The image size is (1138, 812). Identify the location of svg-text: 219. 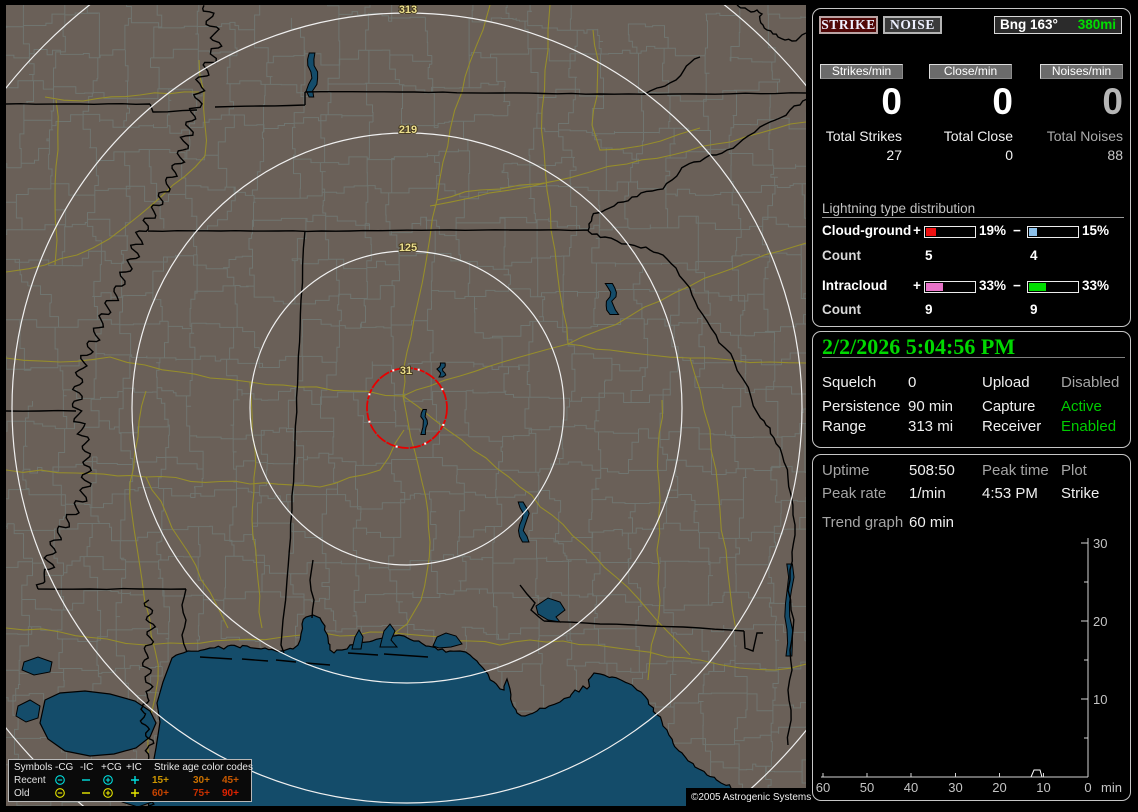
(408, 130).